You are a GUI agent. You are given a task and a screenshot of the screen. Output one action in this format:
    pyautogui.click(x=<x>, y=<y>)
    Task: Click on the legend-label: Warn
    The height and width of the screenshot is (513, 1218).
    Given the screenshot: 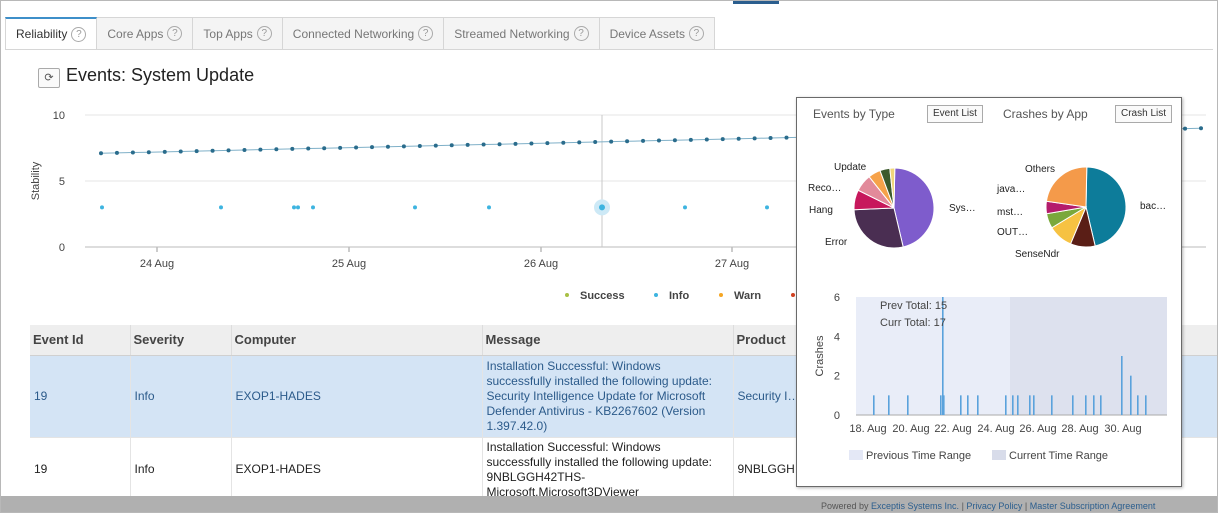 What is the action you would take?
    pyautogui.click(x=747, y=296)
    